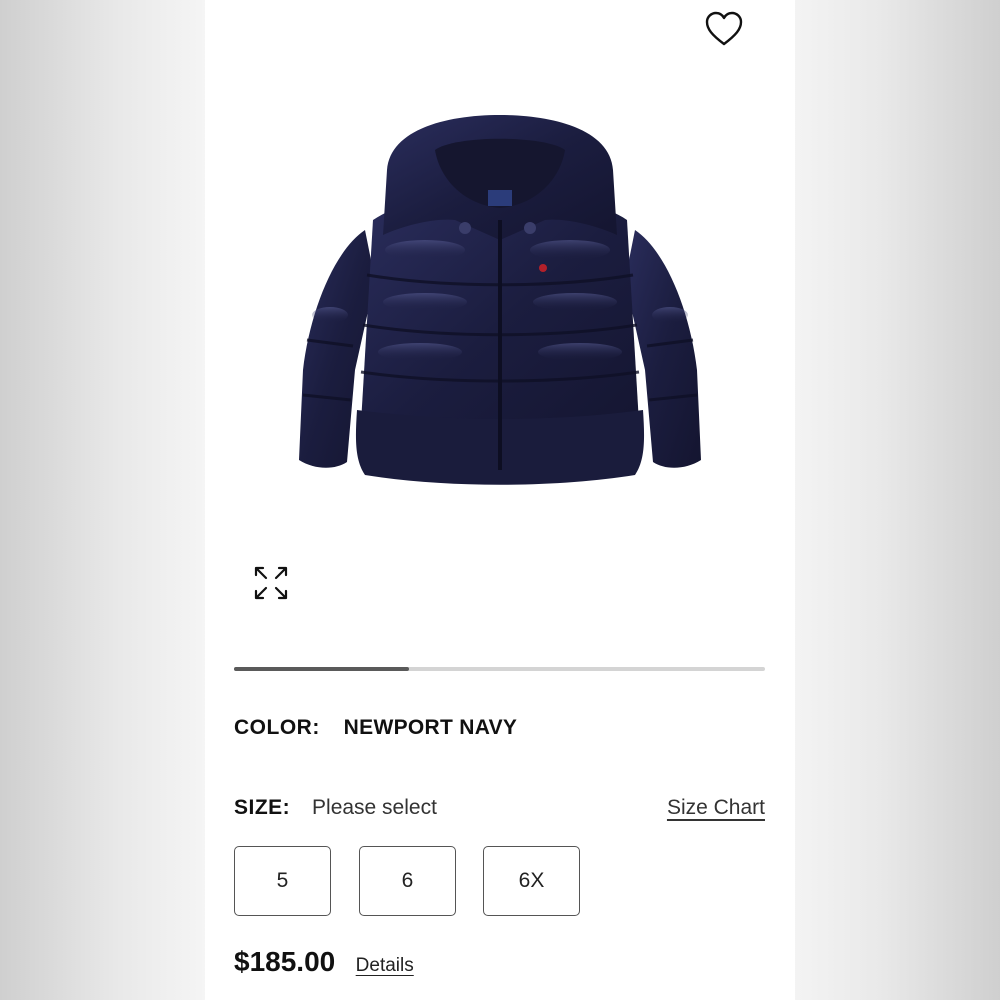 Image resolution: width=1000 pixels, height=1000 pixels. I want to click on price-row: $185.00 Details, so click(324, 962).